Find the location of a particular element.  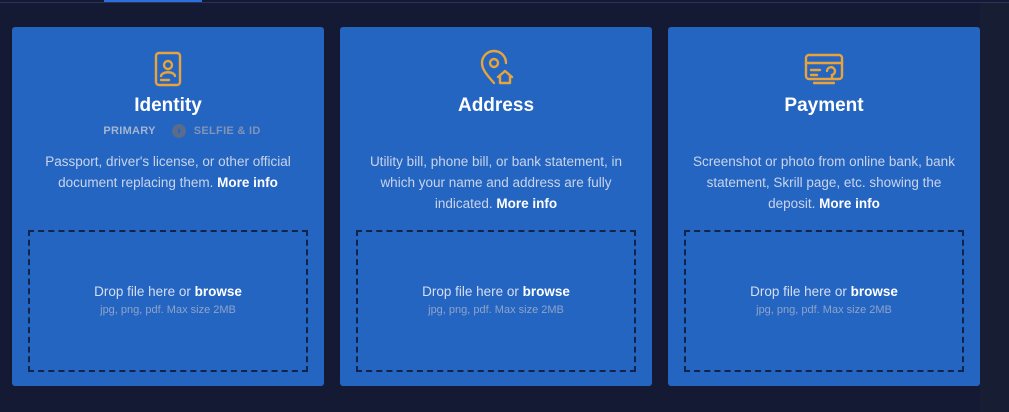

chevron-right-icon is located at coordinates (178, 131).